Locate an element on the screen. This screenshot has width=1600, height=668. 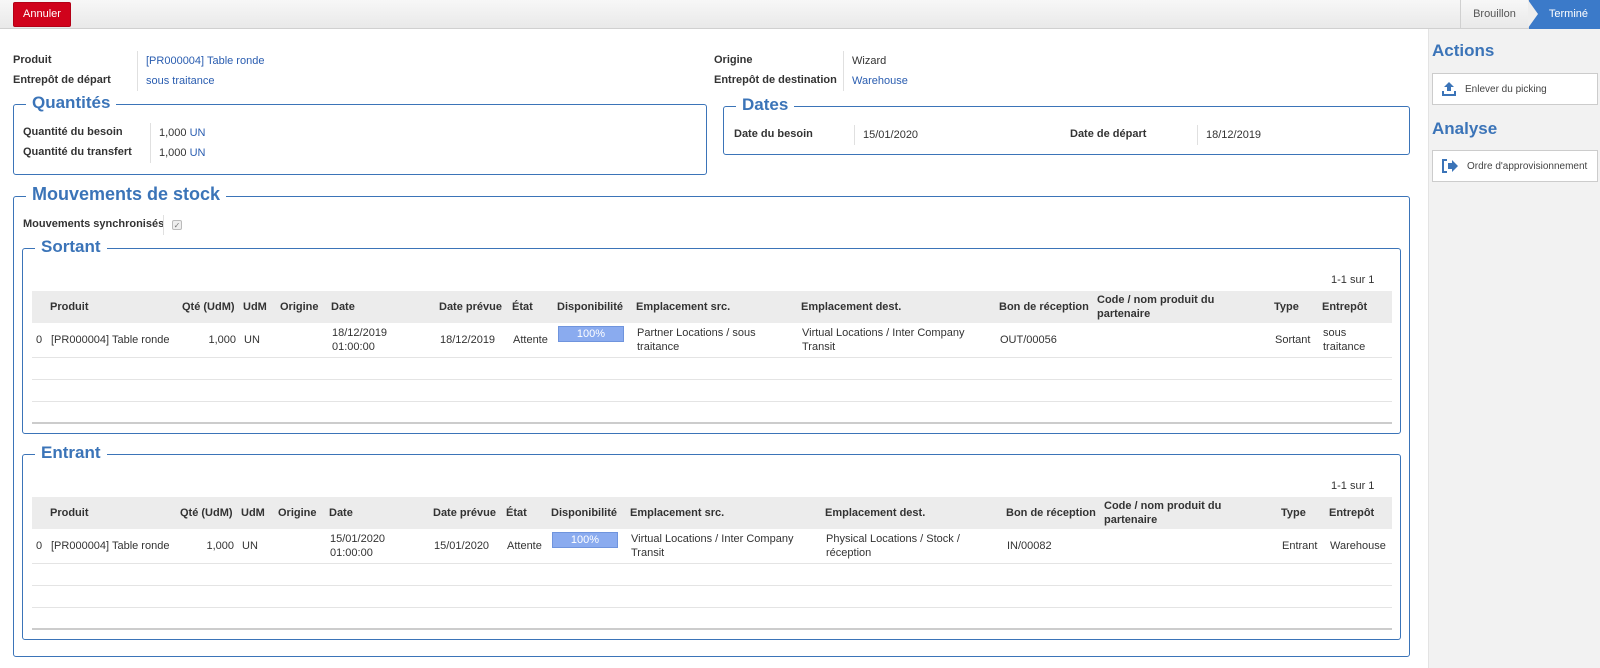
cell-receipt: OUT/00056 is located at coordinates (1045, 340).